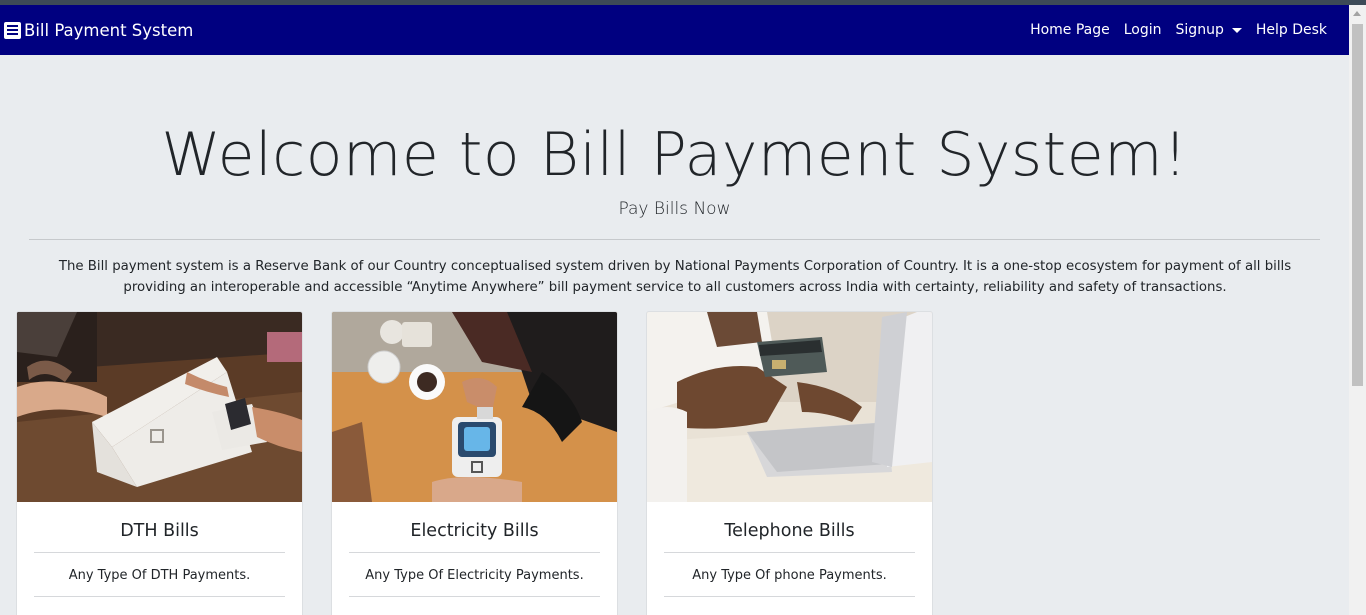  What do you see at coordinates (789, 531) in the screenshot?
I see `card-title: Telephone Bills` at bounding box center [789, 531].